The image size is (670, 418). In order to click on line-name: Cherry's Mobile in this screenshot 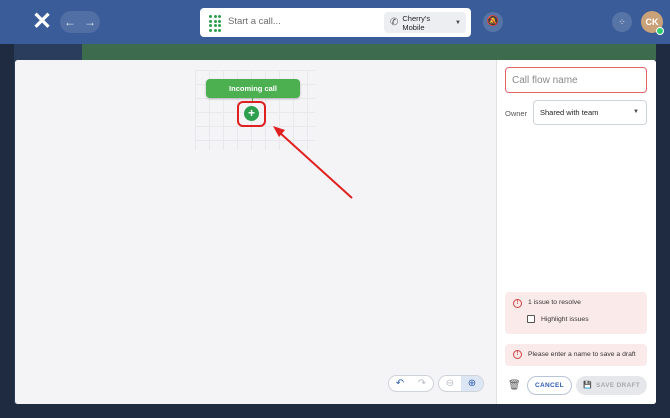, I will do `click(416, 22)`.